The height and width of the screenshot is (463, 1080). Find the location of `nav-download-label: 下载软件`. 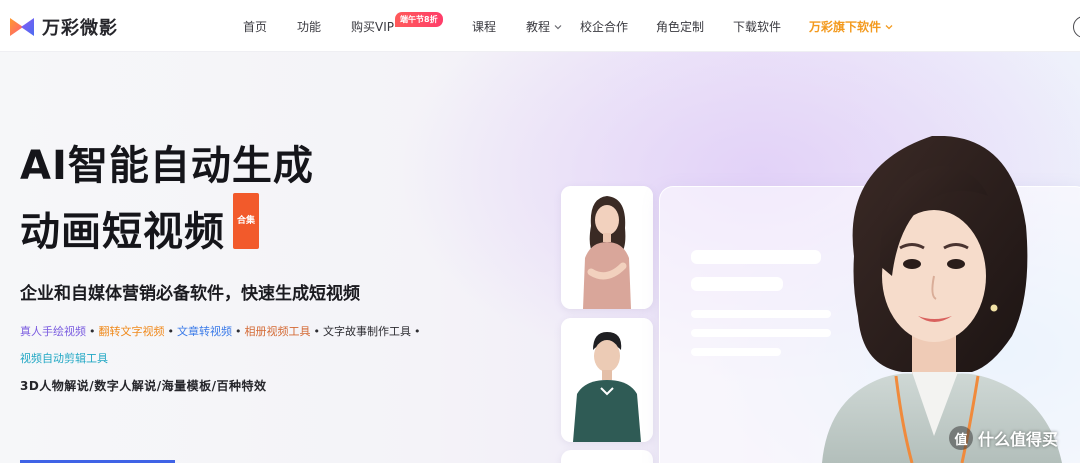

nav-download-label: 下载软件 is located at coordinates (757, 27).